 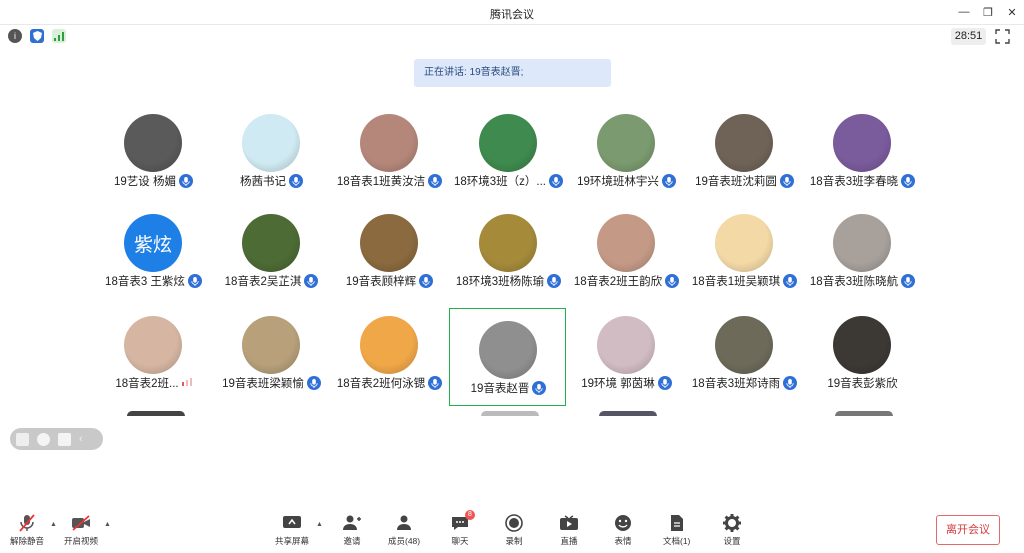 I want to click on settings-button: 设置, so click(x=732, y=530).